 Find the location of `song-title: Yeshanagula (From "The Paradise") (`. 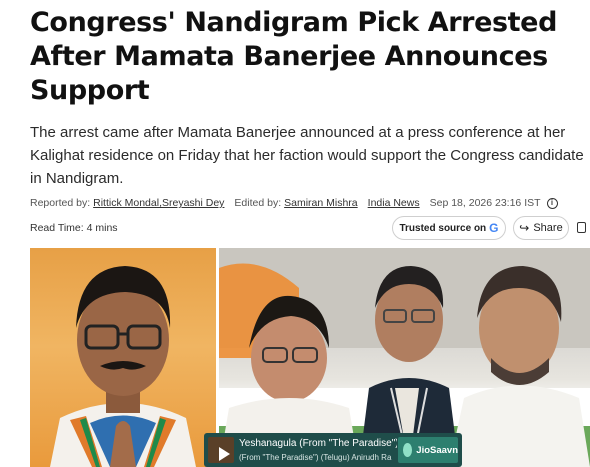

song-title: Yeshanagula (From "The Paradise") ( is located at coordinates (318, 443).